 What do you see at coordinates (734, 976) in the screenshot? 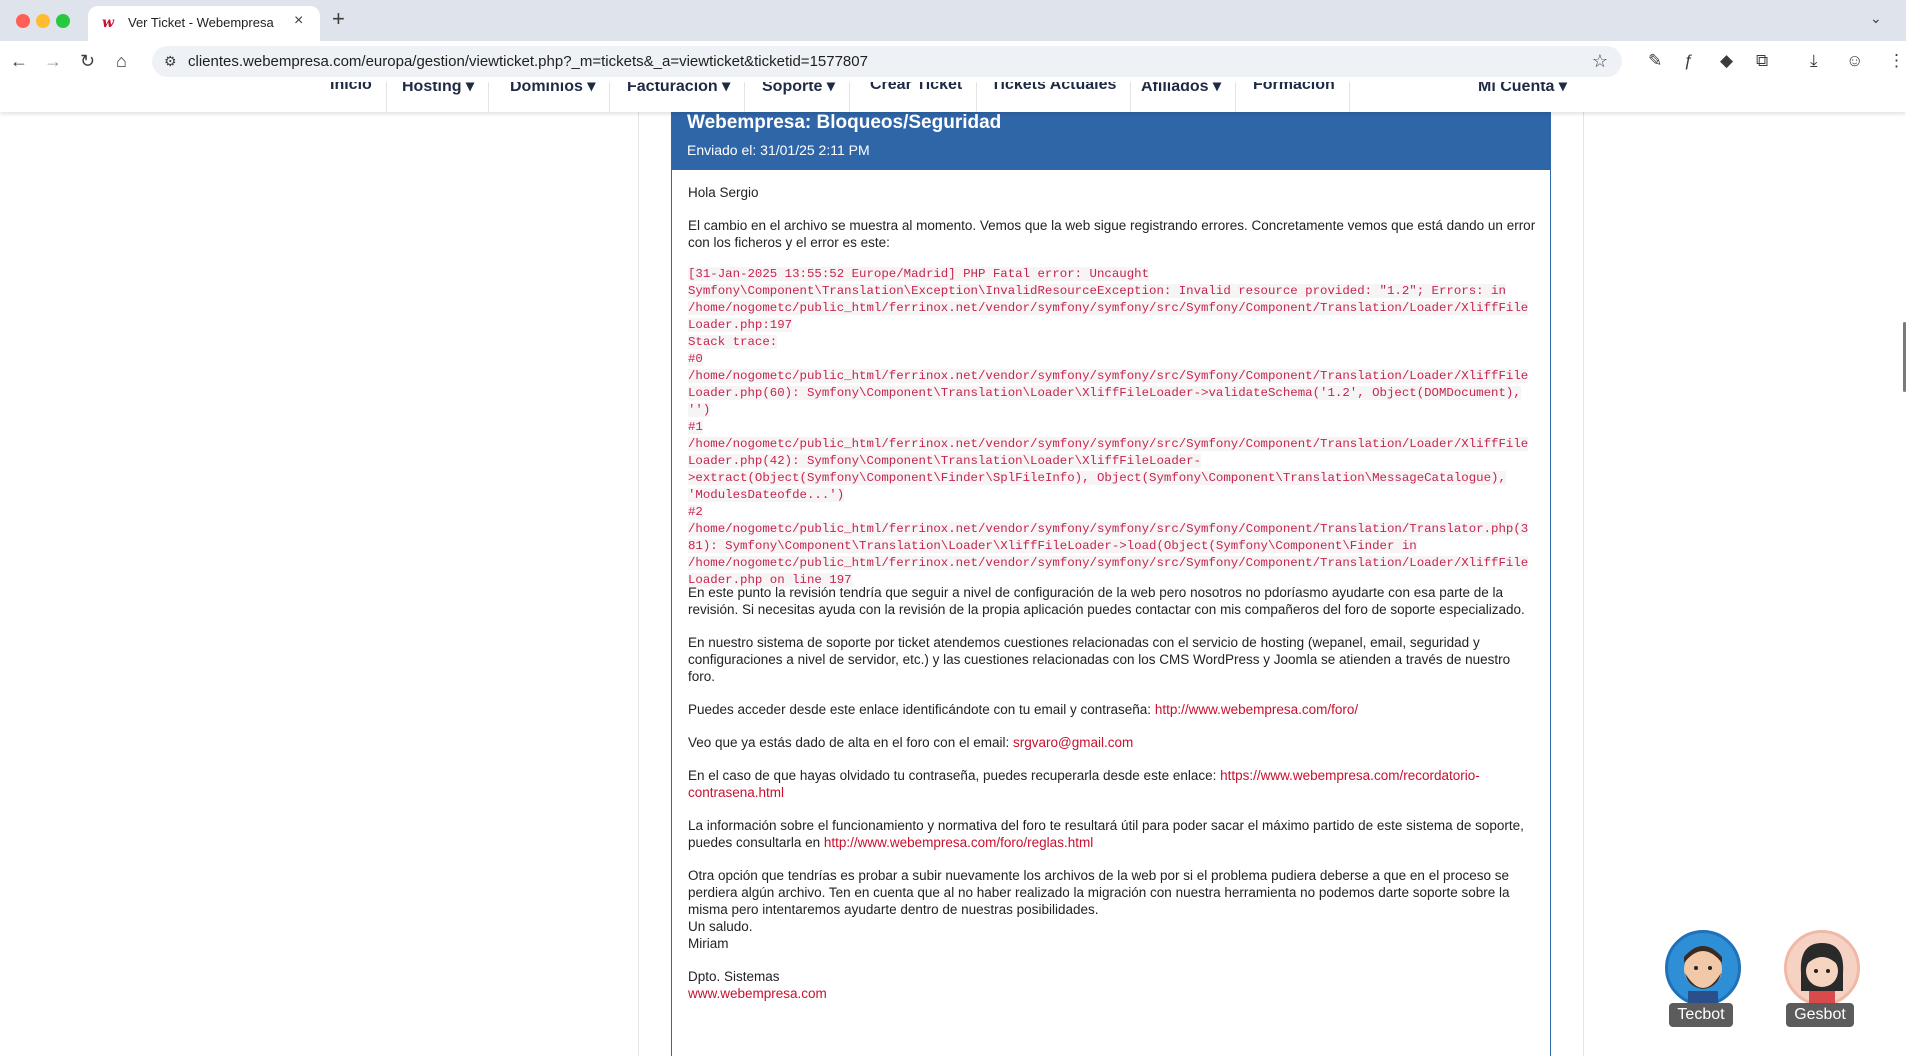
I see `message-department: Dpto. Sistemas` at bounding box center [734, 976].